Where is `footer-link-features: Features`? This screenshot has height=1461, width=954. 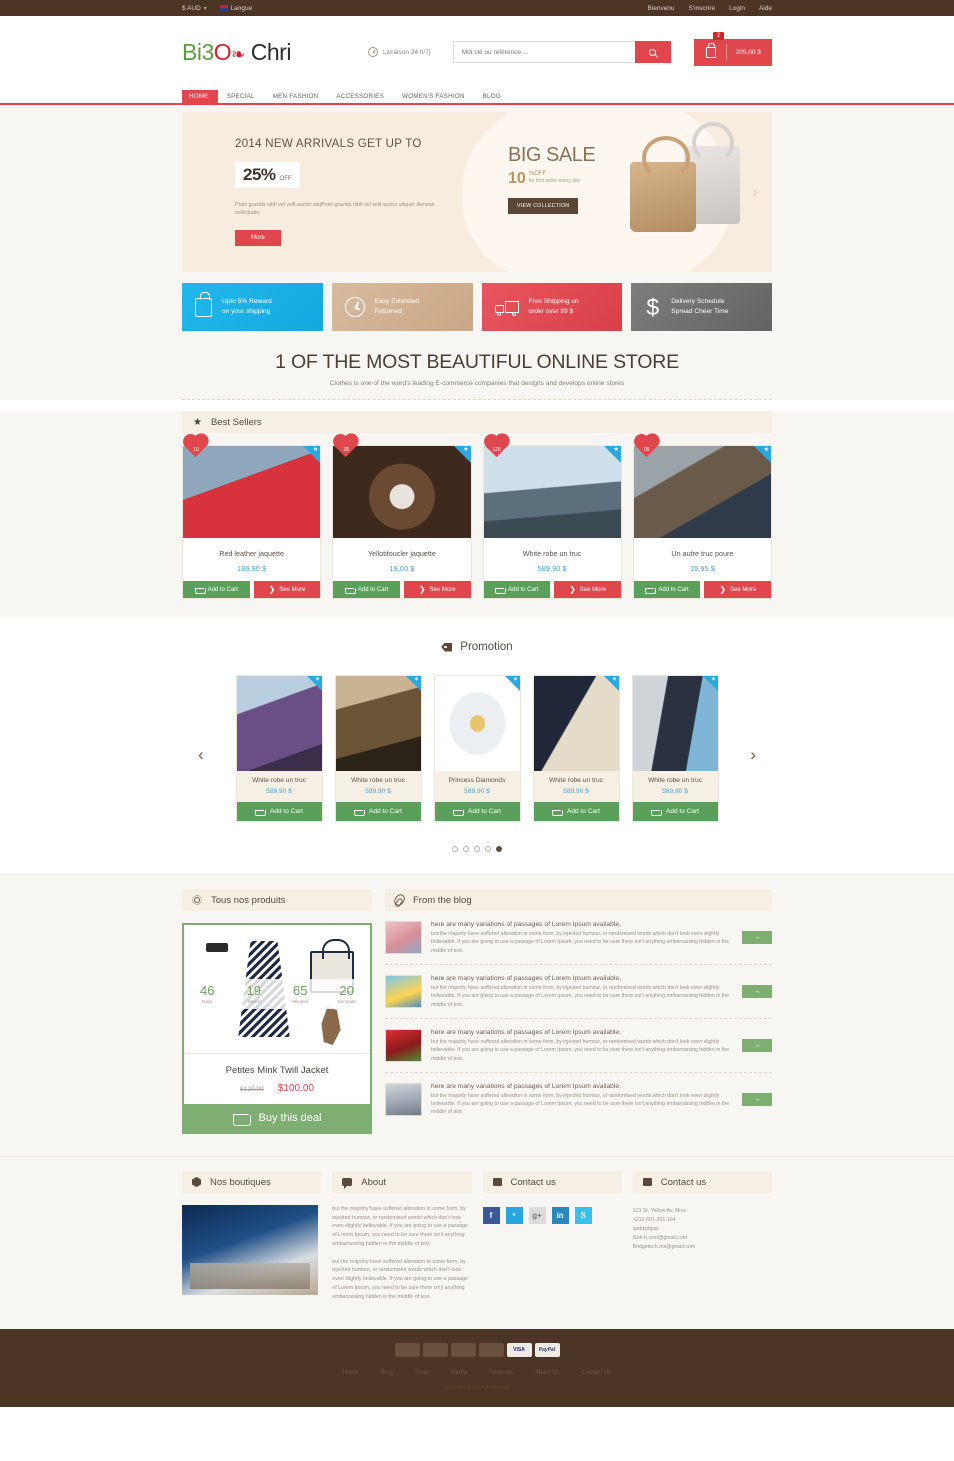 footer-link-features: Features is located at coordinates (501, 1373).